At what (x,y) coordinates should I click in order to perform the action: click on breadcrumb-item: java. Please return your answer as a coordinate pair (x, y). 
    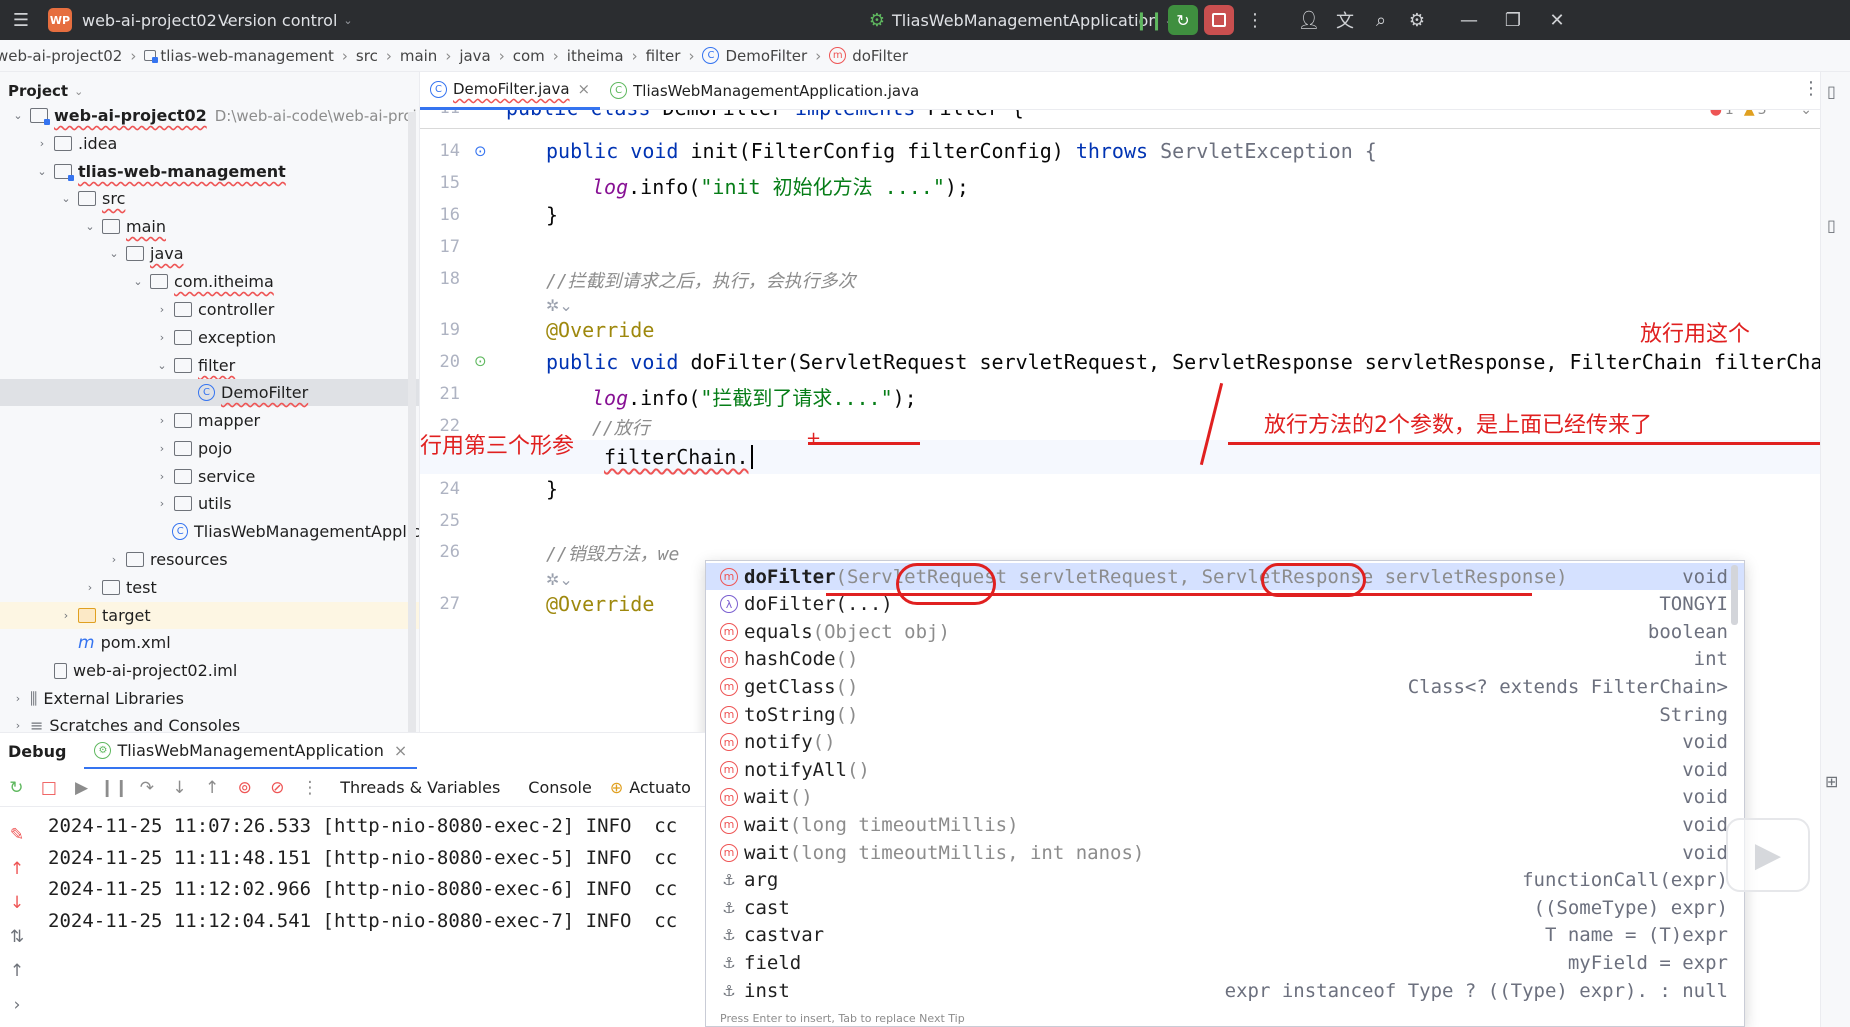
    Looking at the image, I should click on (474, 56).